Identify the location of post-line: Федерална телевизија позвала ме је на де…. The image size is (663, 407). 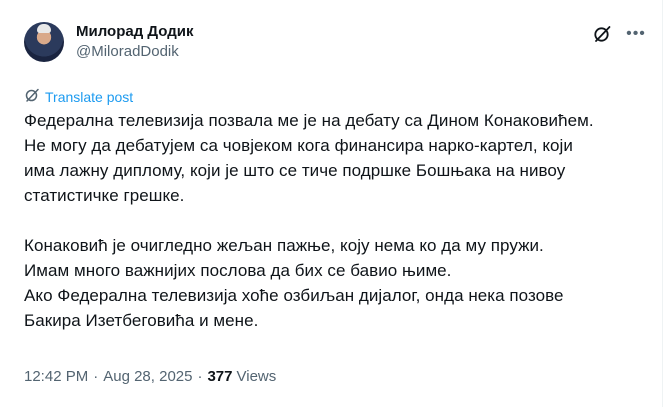
(309, 120).